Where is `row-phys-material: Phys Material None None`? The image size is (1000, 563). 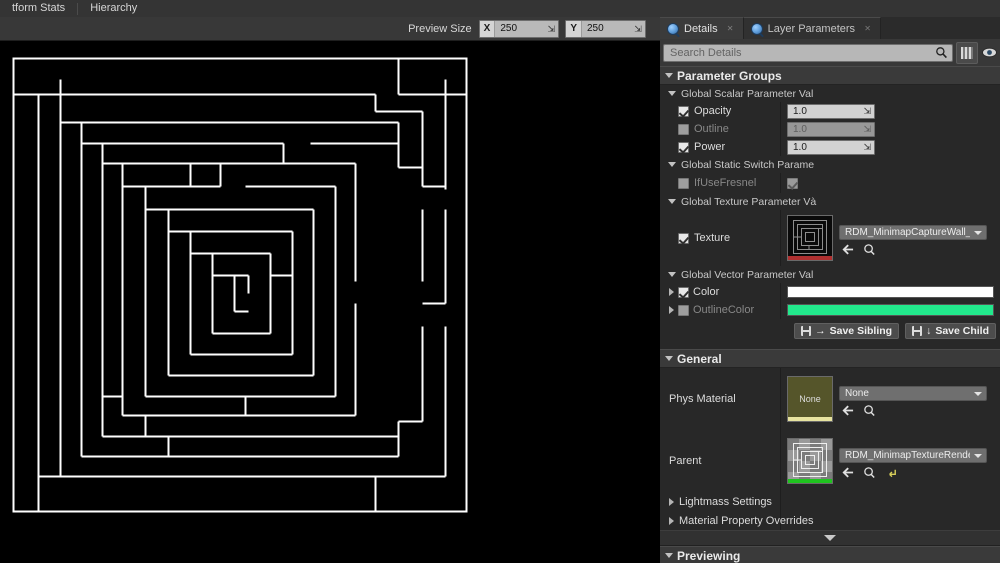 row-phys-material: Phys Material None None is located at coordinates (830, 399).